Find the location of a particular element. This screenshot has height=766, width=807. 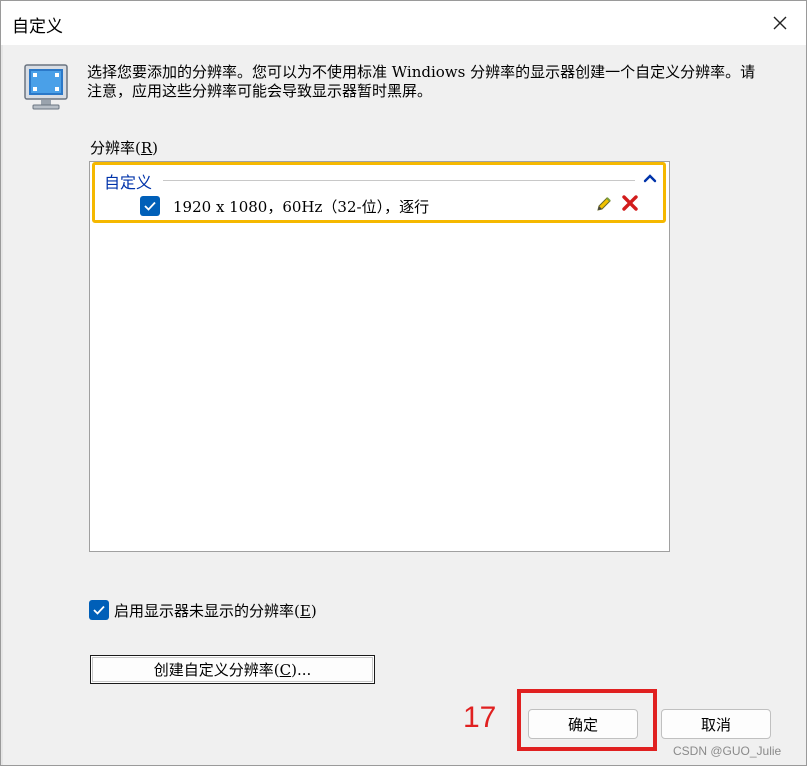

step-annotation-number: 17 is located at coordinates (480, 717).